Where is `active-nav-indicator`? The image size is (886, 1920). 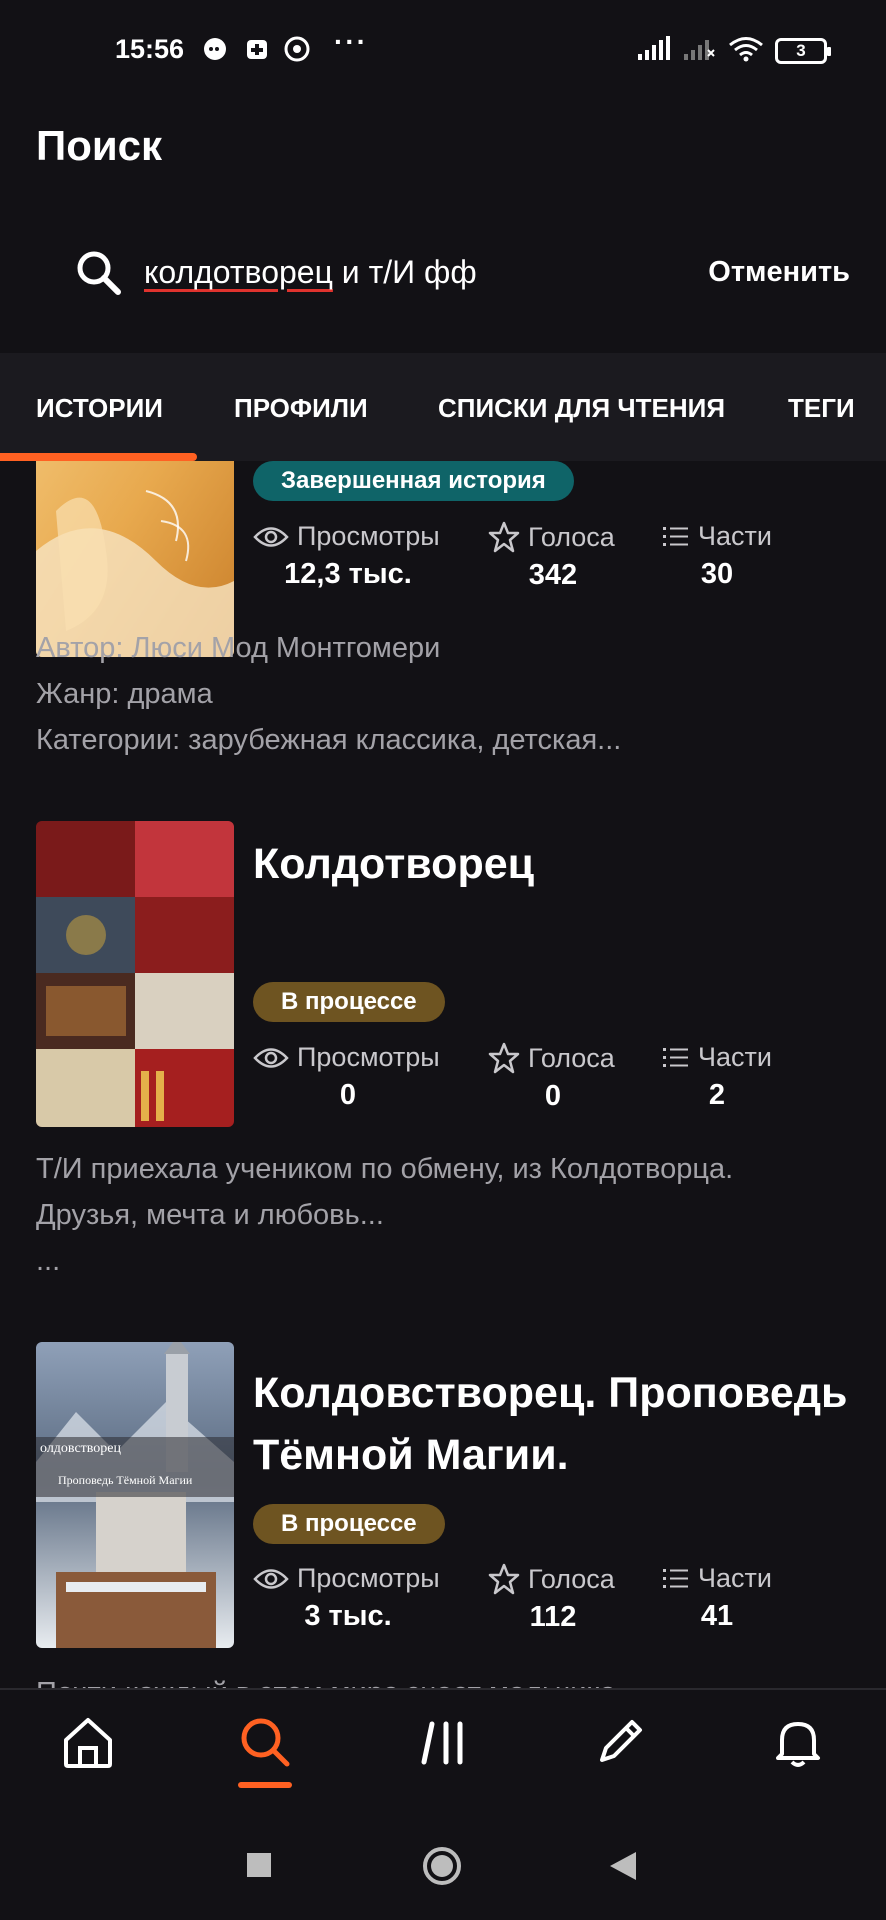 active-nav-indicator is located at coordinates (265, 1785).